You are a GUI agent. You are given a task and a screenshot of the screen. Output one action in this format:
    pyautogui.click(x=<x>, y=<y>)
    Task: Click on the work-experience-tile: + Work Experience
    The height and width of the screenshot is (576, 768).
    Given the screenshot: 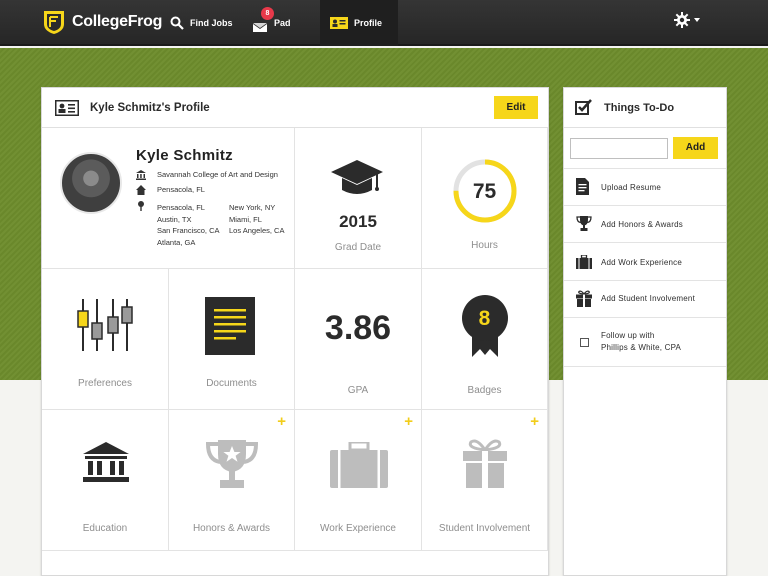 What is the action you would take?
    pyautogui.click(x=358, y=480)
    